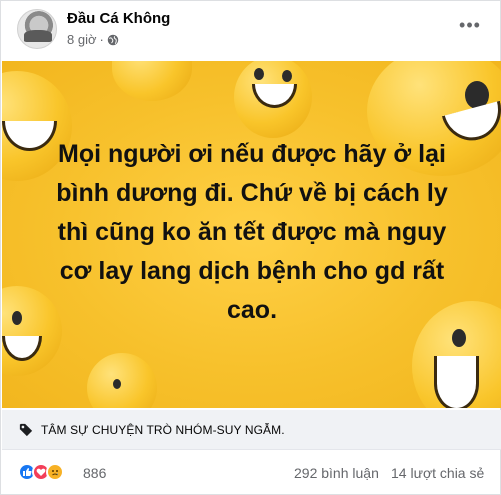  I want to click on shares-count: 14 lượt chia sẻ, so click(437, 473).